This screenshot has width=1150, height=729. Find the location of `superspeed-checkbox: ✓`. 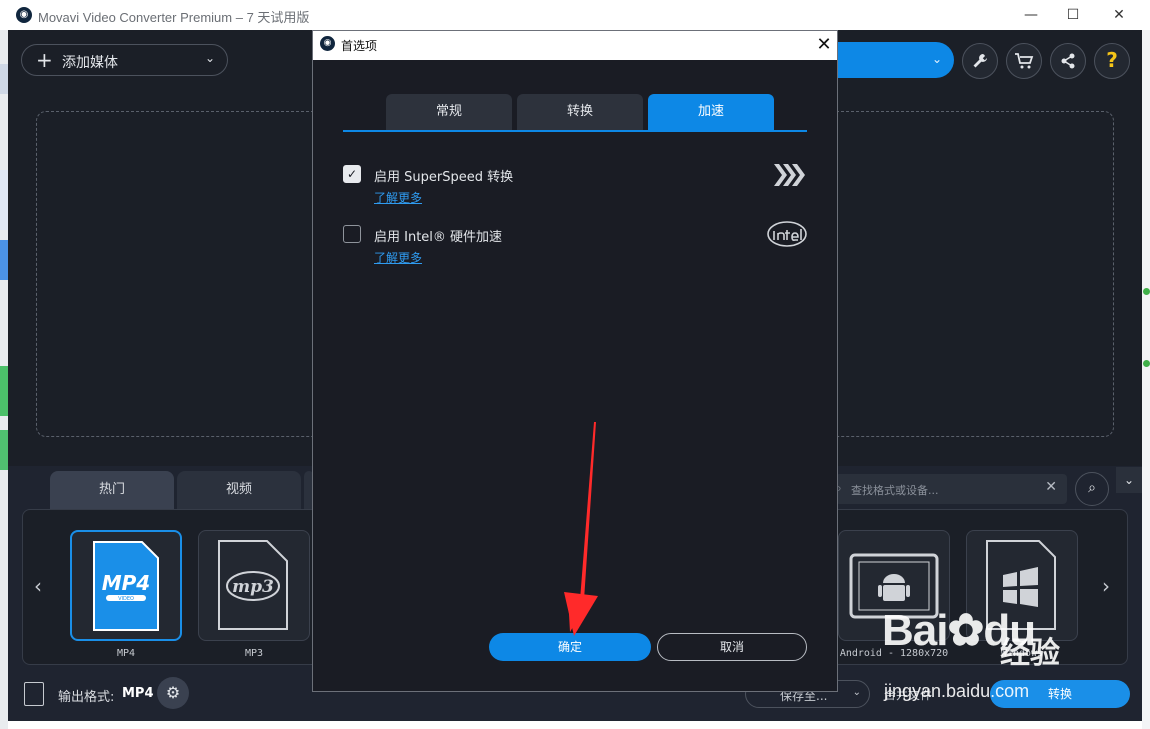

superspeed-checkbox: ✓ is located at coordinates (352, 174).